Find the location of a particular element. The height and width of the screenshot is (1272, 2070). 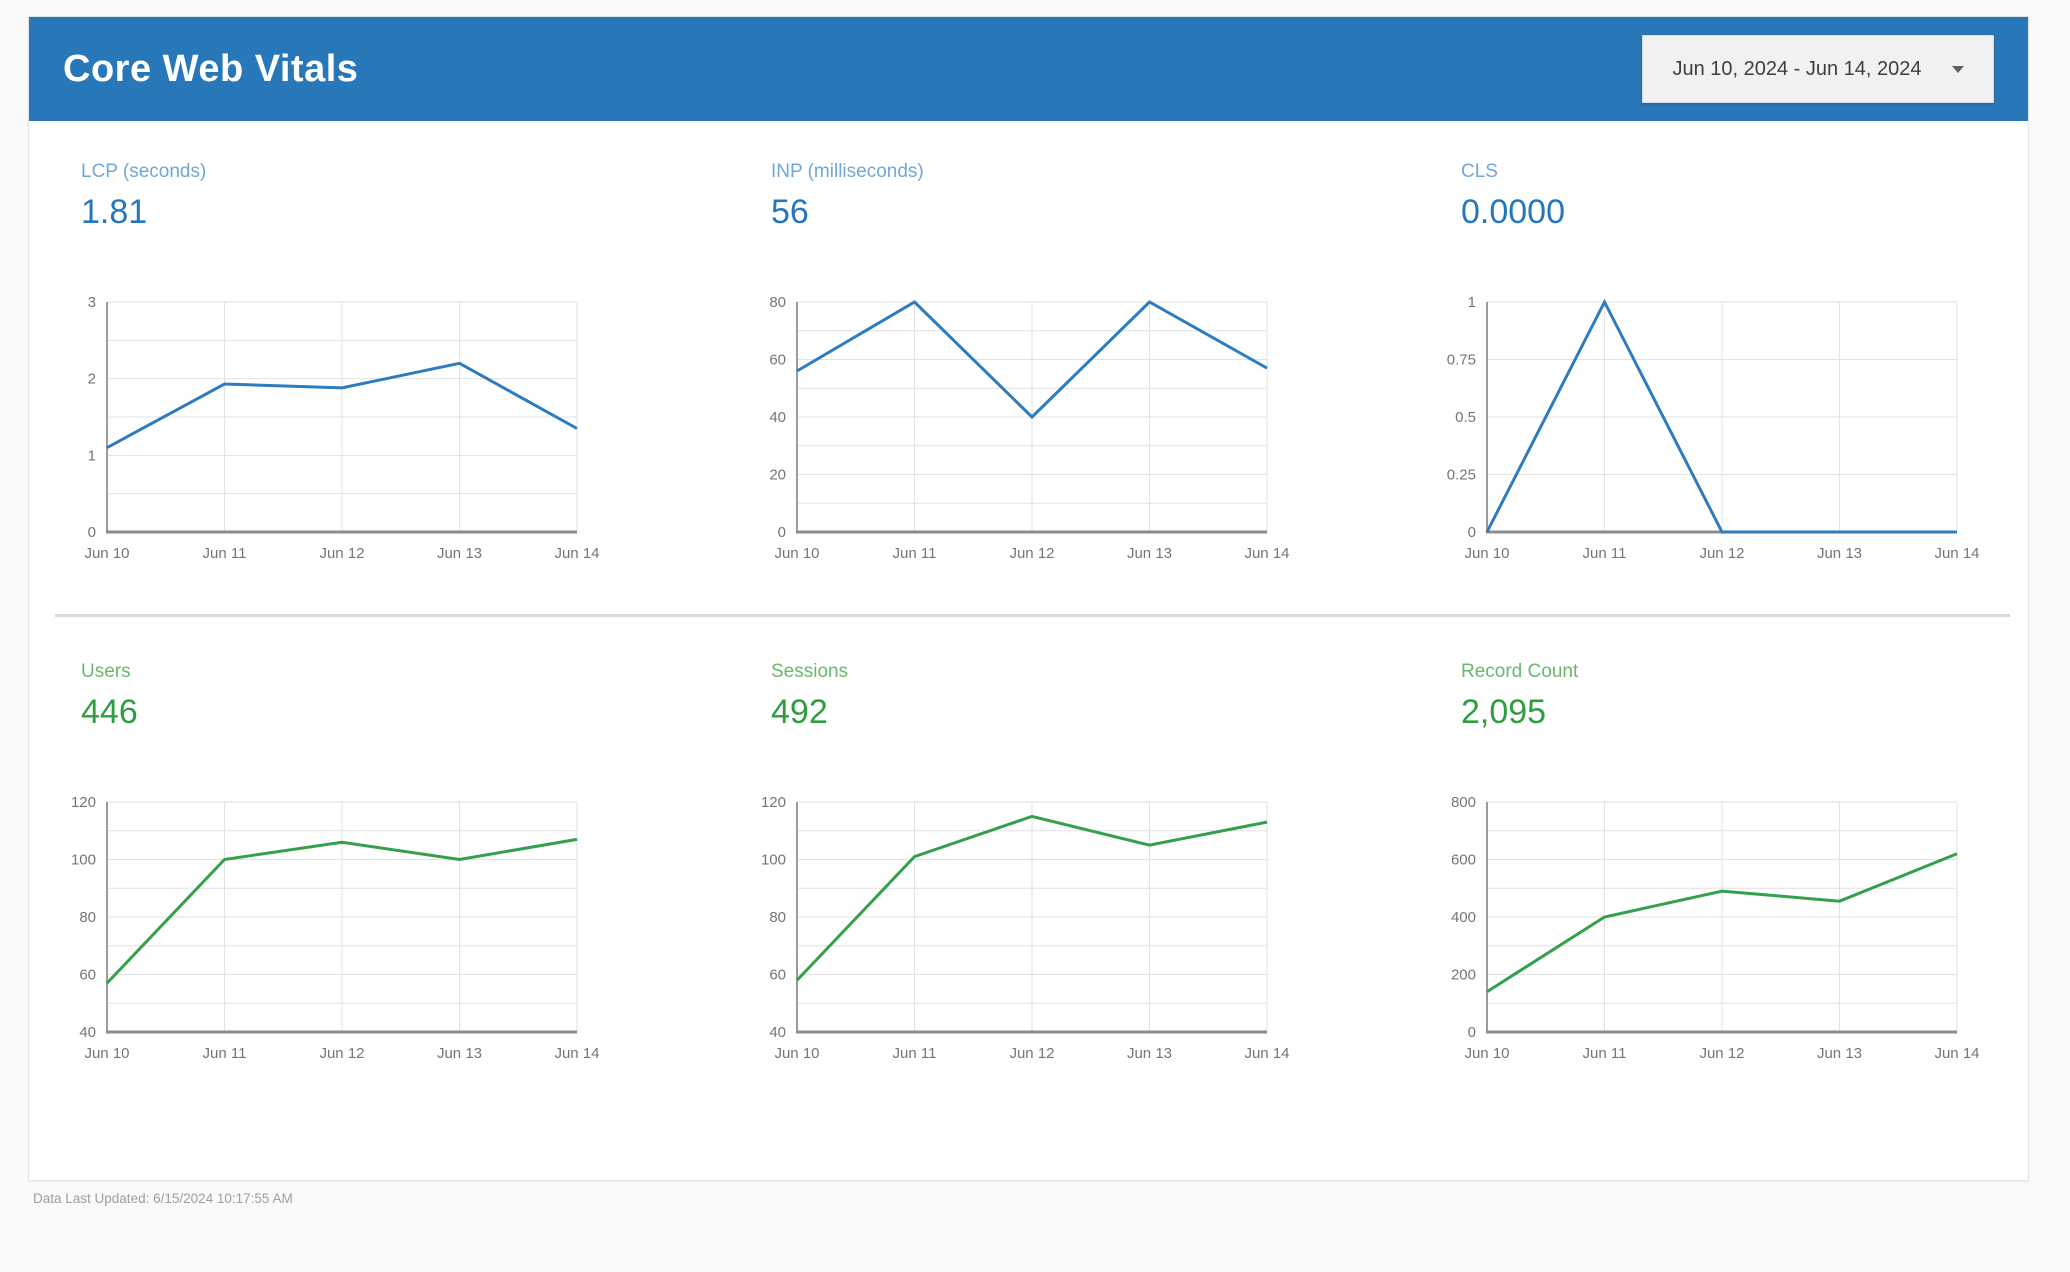

svg-text: 3 is located at coordinates (92, 302).